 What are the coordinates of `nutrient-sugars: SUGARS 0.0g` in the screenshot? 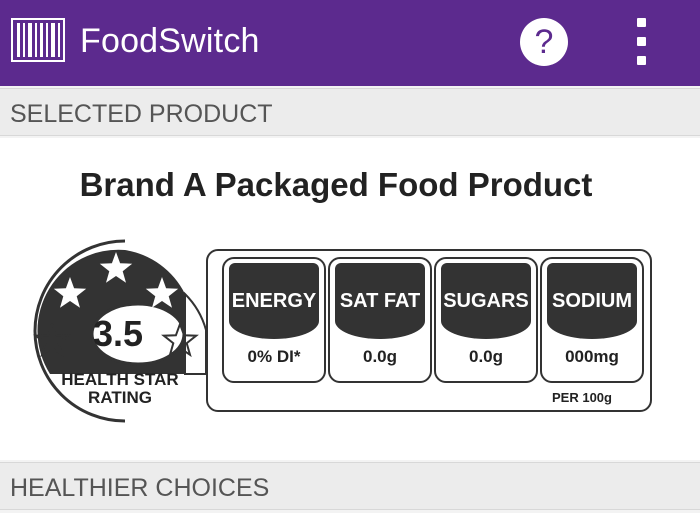 It's located at (486, 320).